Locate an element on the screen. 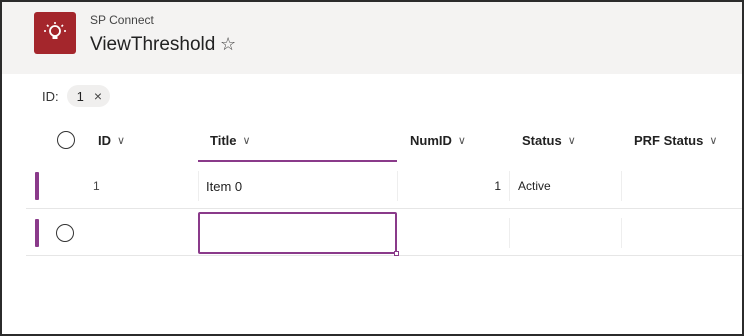  app-icon is located at coordinates (55, 33).